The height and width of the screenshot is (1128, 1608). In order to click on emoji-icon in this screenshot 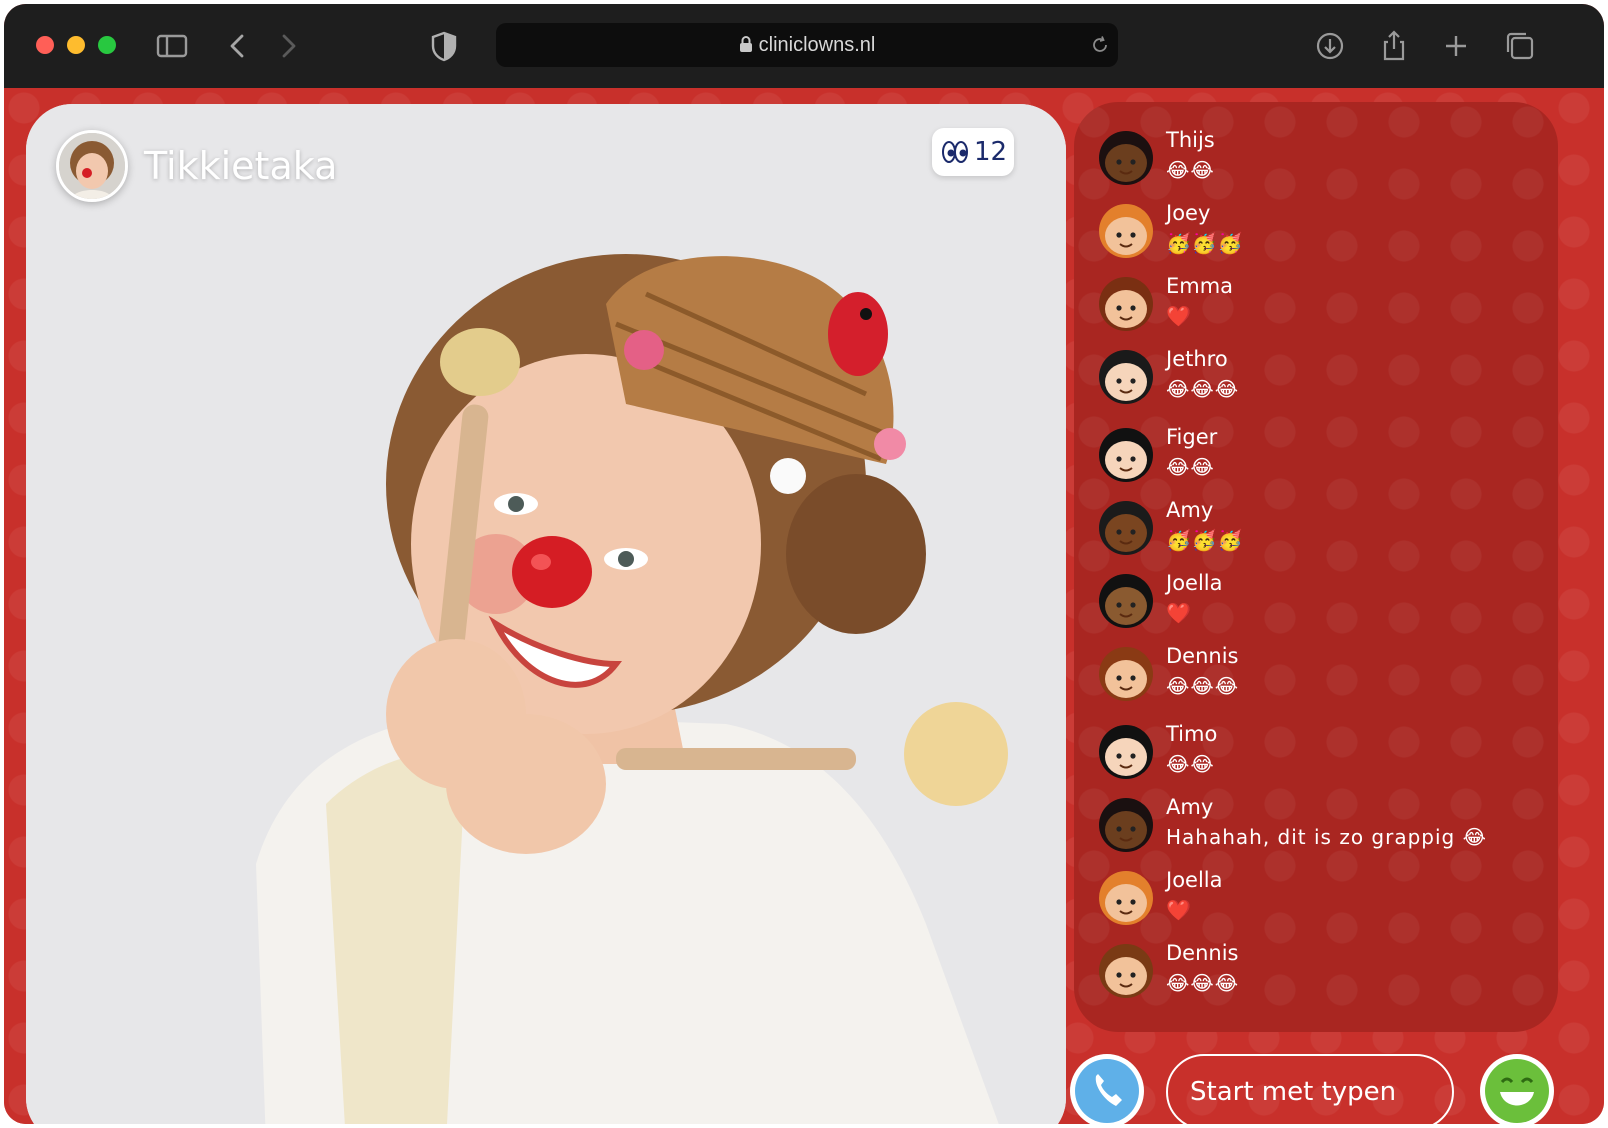, I will do `click(1517, 1091)`.